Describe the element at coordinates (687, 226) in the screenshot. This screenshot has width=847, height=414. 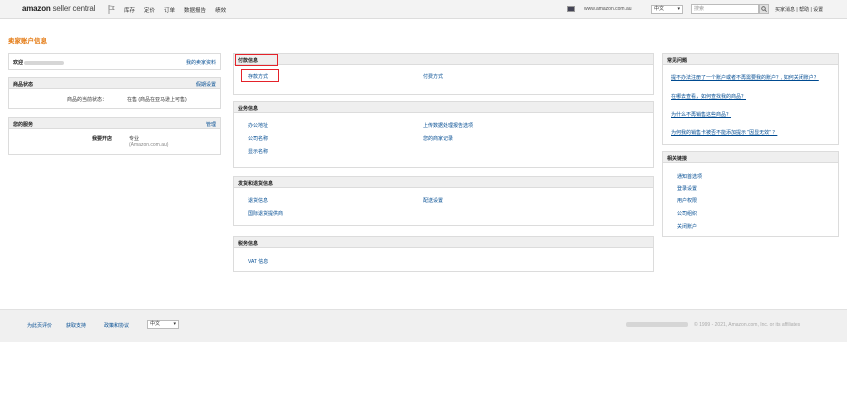
I see `close-account-link: 关闭账户` at that location.